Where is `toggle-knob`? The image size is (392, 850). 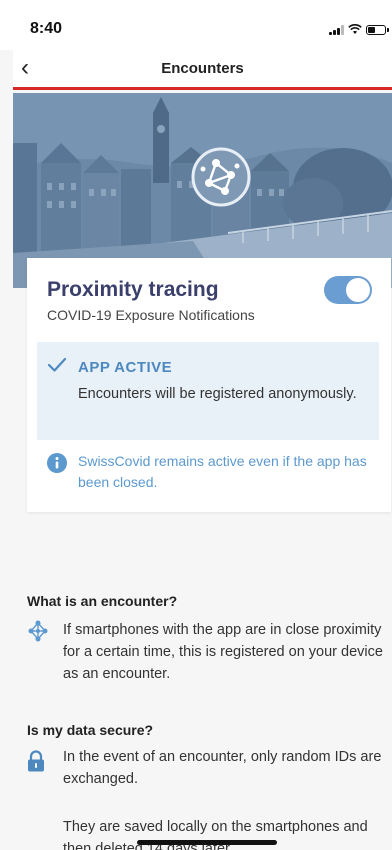
toggle-knob is located at coordinates (358, 290).